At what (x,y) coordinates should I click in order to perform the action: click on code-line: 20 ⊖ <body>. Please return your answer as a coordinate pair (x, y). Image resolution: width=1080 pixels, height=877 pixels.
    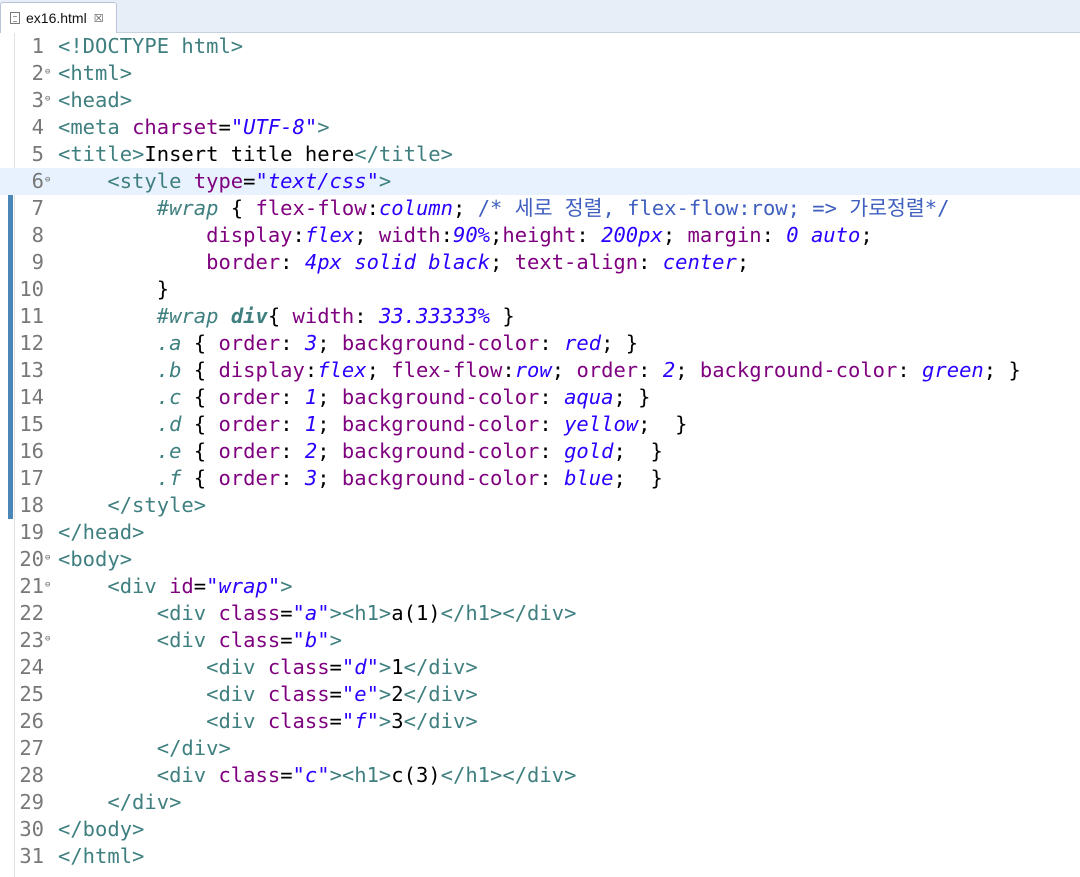
    Looking at the image, I should click on (540, 559).